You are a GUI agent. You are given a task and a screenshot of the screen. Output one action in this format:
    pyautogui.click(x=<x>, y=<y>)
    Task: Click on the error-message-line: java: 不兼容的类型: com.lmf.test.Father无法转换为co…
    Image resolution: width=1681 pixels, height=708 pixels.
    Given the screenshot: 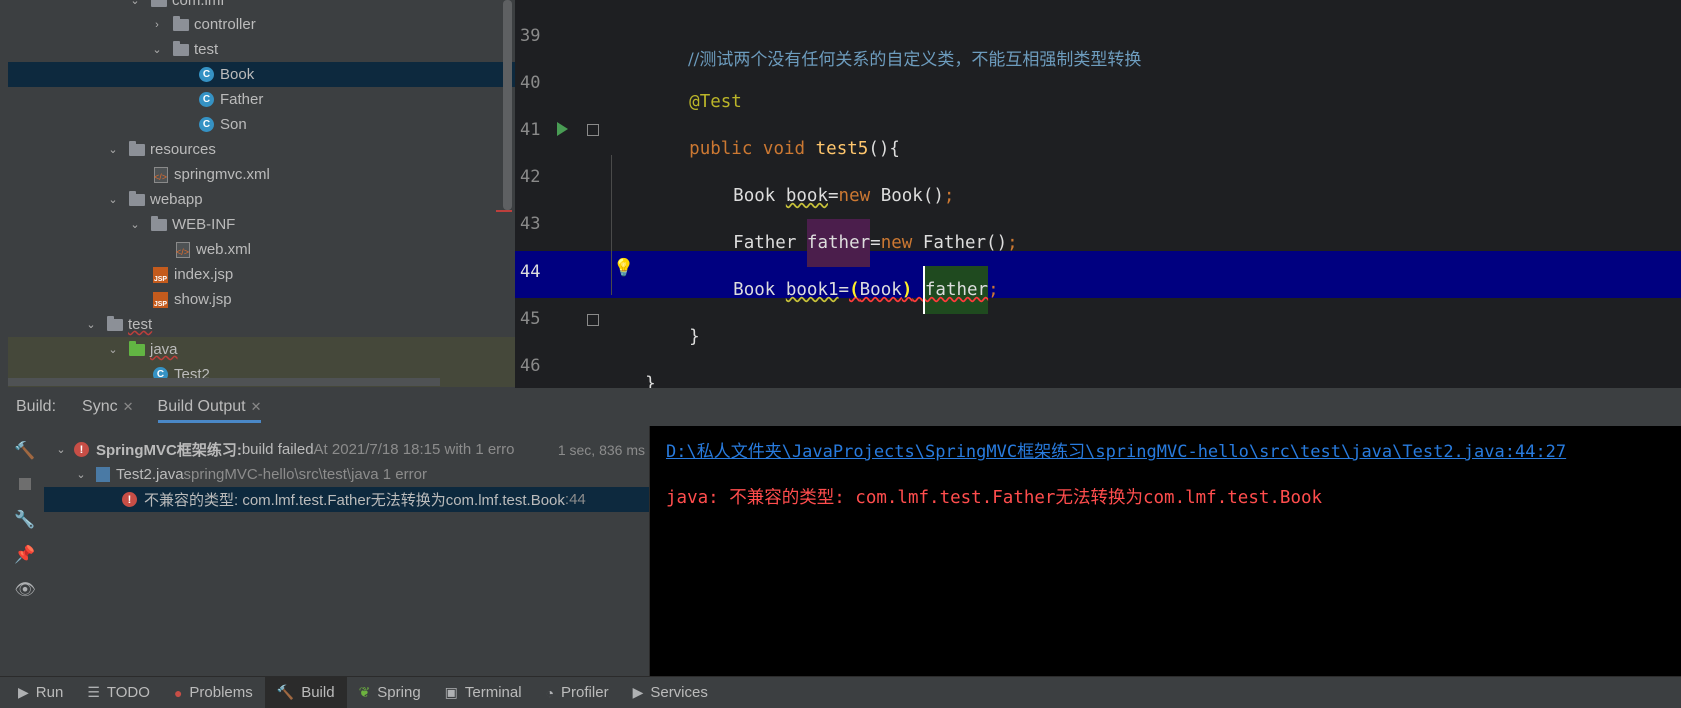 What is the action you would take?
    pyautogui.click(x=994, y=496)
    